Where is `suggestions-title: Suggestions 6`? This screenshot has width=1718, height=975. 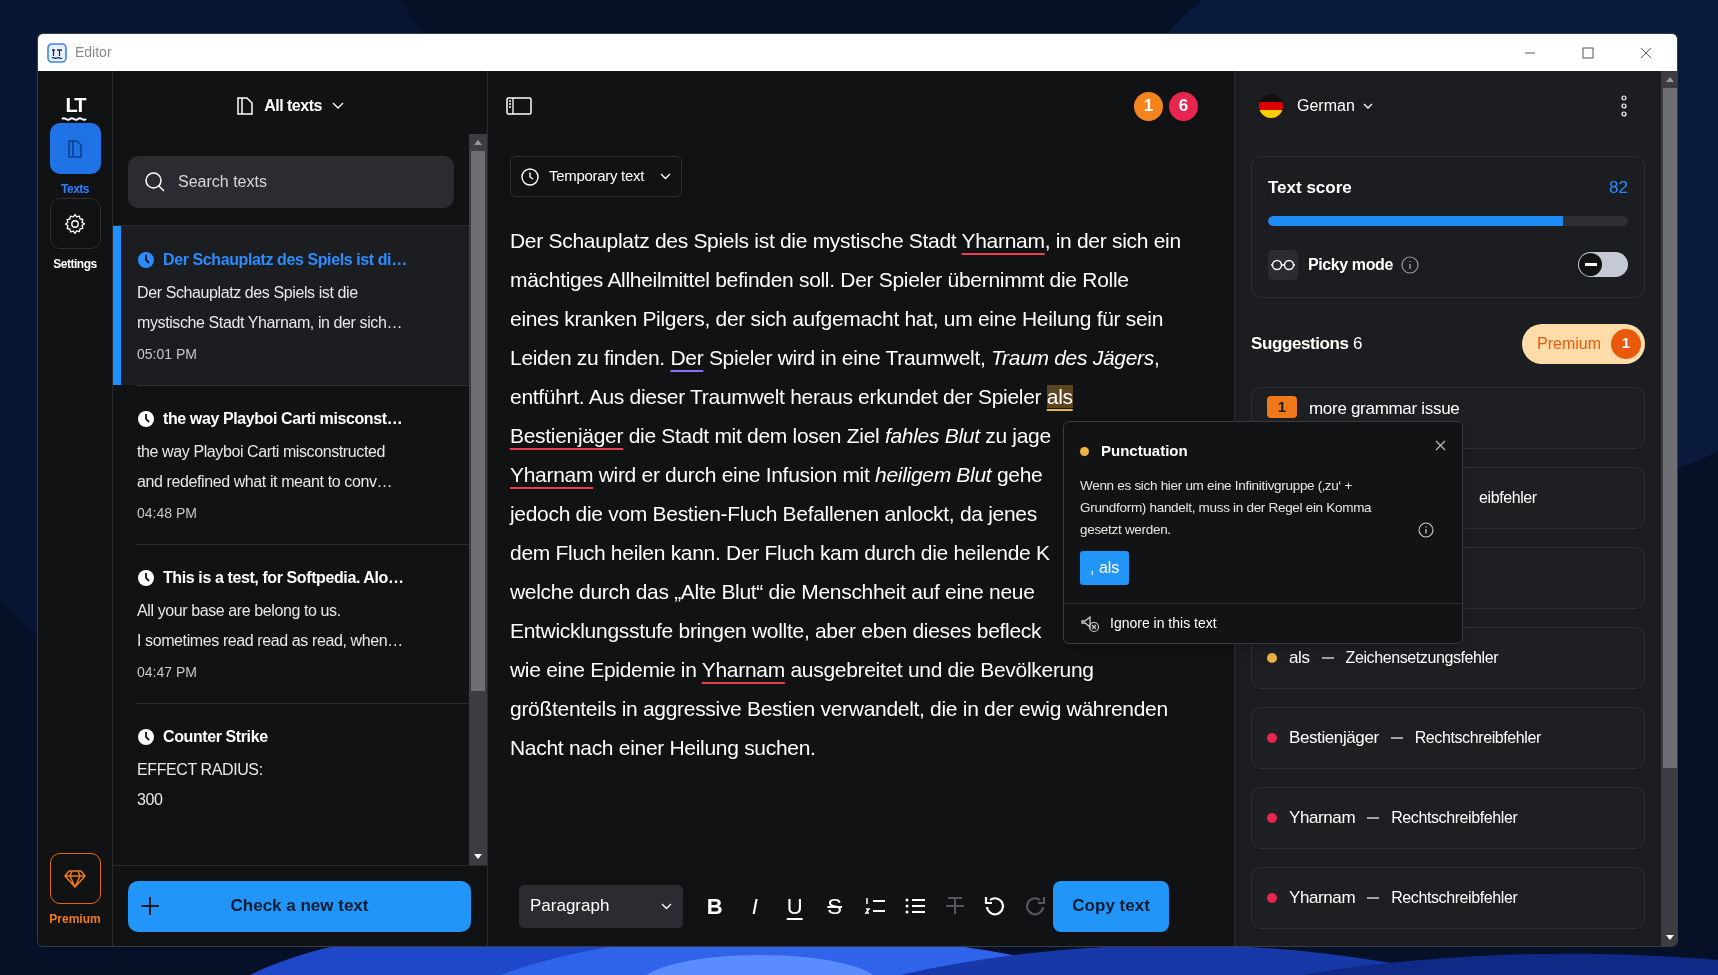
suggestions-title: Suggestions 6 is located at coordinates (1306, 343).